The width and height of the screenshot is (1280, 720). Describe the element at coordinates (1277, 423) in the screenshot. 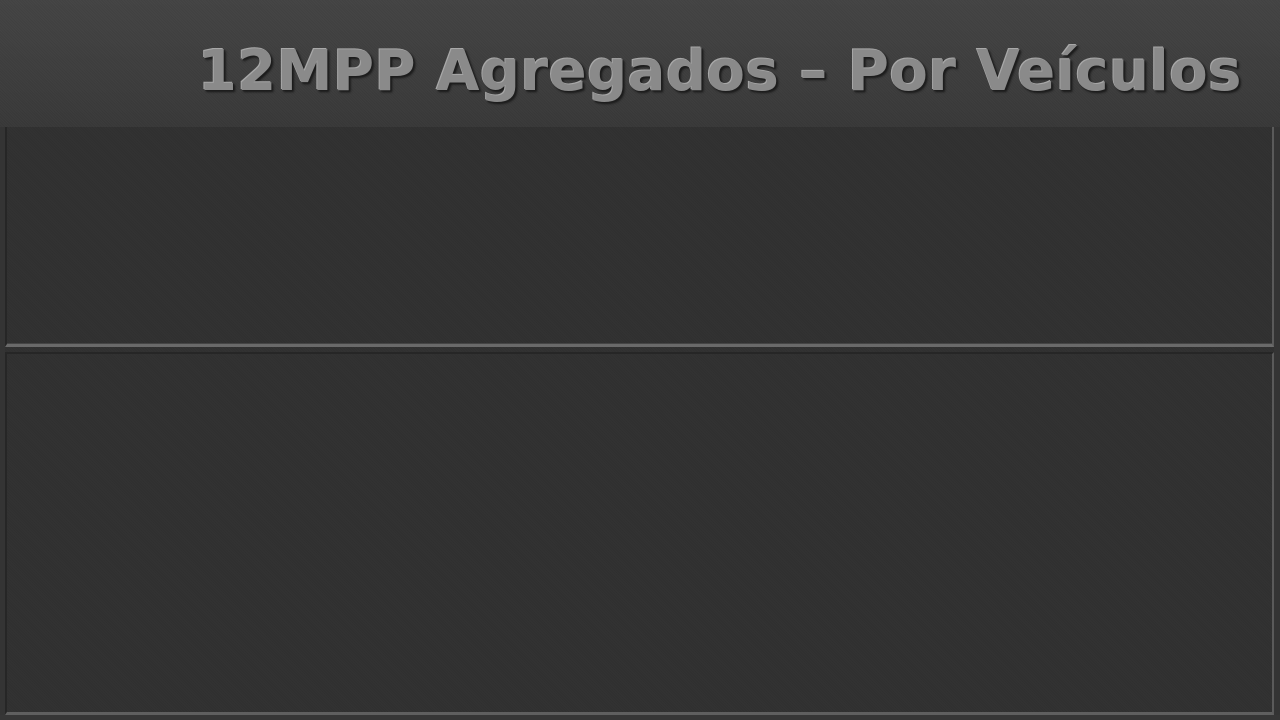

I see `right-edge` at that location.